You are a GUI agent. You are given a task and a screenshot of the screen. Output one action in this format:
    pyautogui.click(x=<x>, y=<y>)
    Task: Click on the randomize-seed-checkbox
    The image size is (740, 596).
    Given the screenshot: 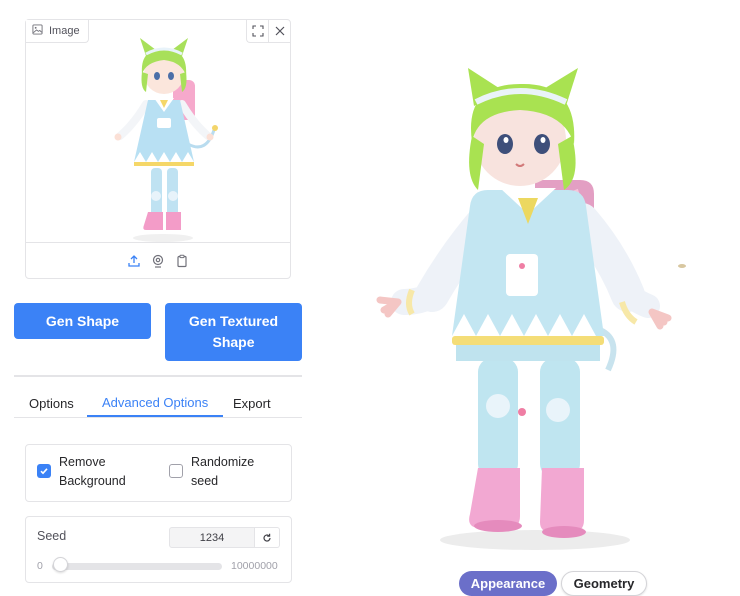 What is the action you would take?
    pyautogui.click(x=176, y=471)
    